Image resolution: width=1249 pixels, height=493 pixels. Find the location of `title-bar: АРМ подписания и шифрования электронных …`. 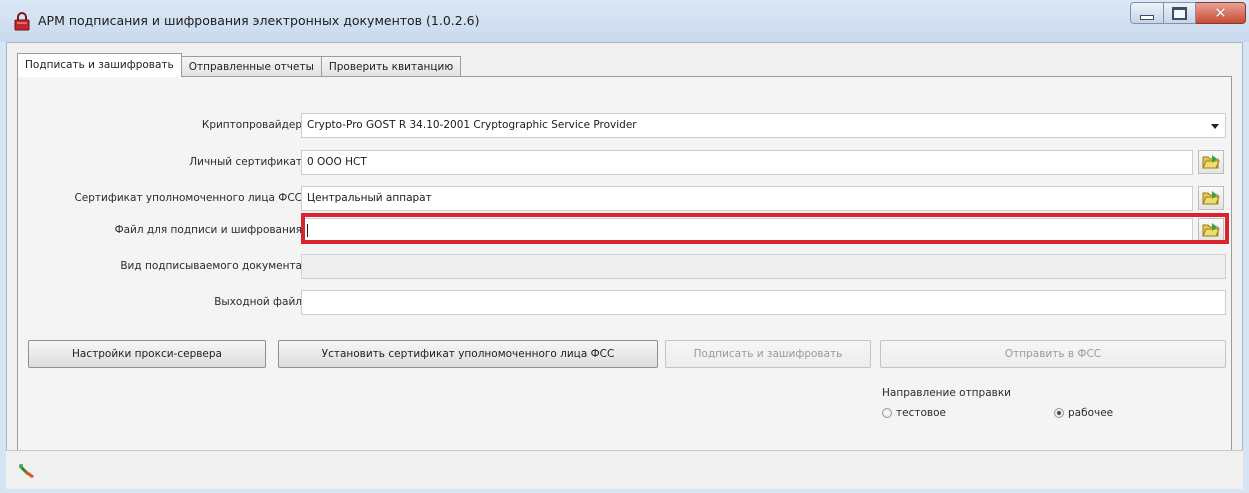

title-bar: АРМ подписания и шифрования электронных … is located at coordinates (624, 21).